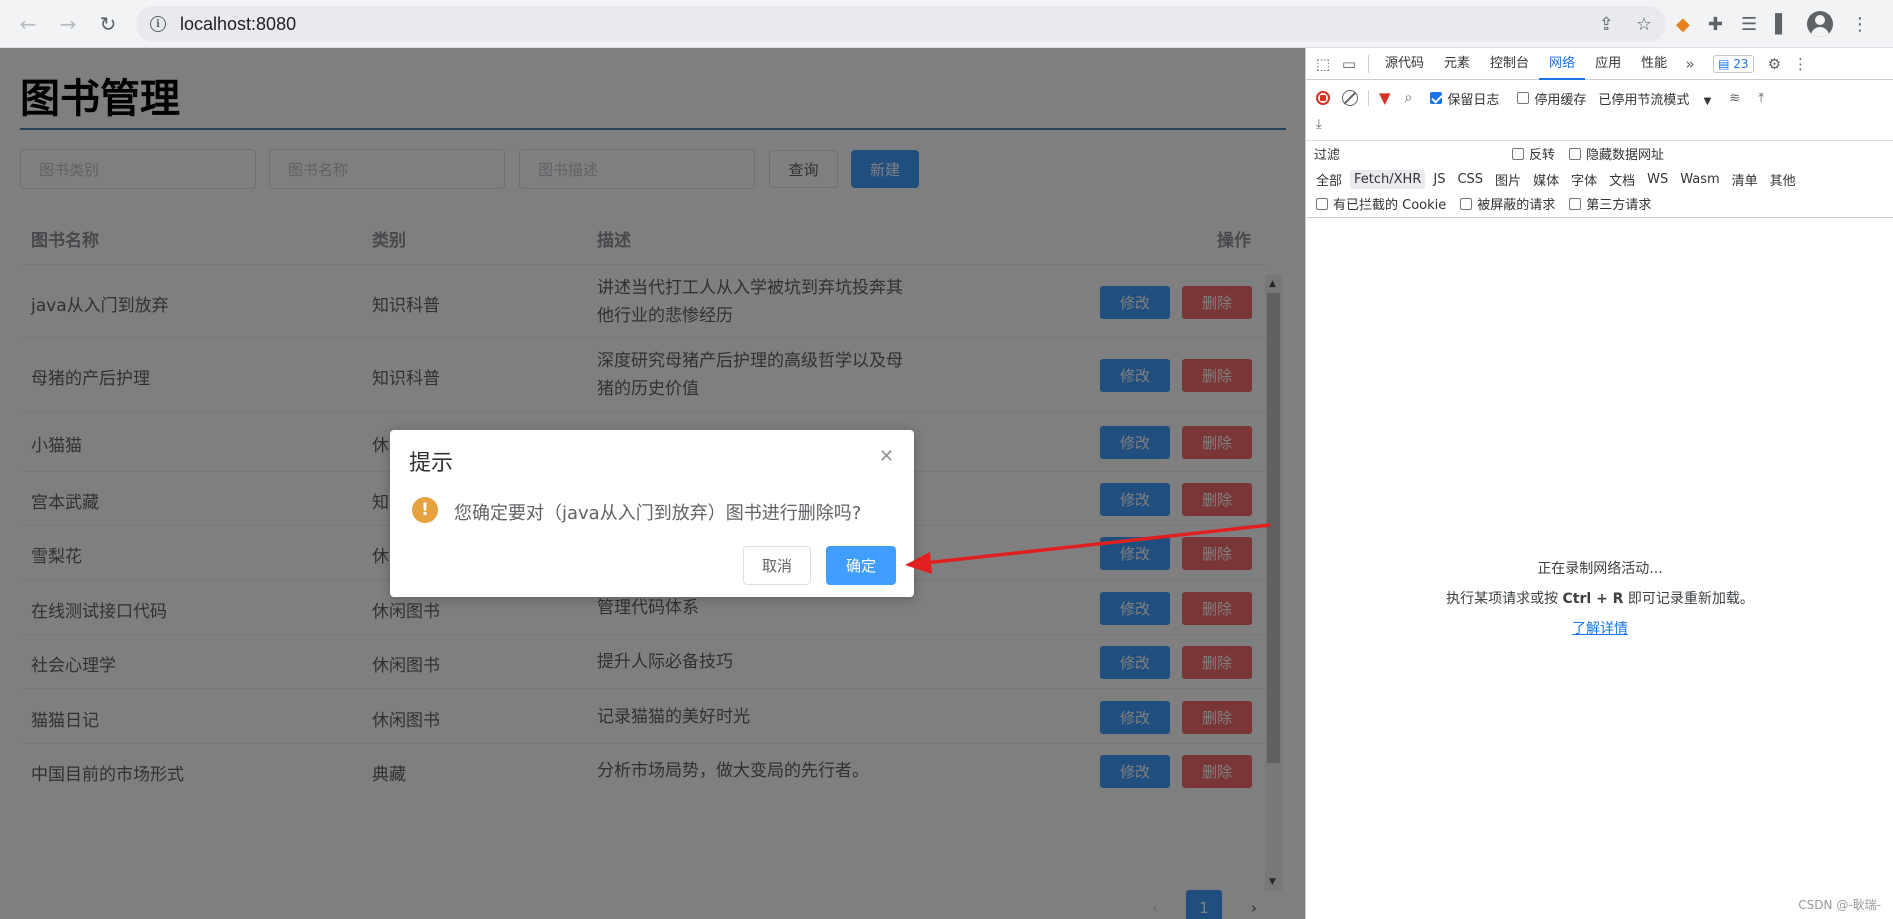 Image resolution: width=1893 pixels, height=919 pixels. I want to click on filter-input: 过滤, so click(1402, 154).